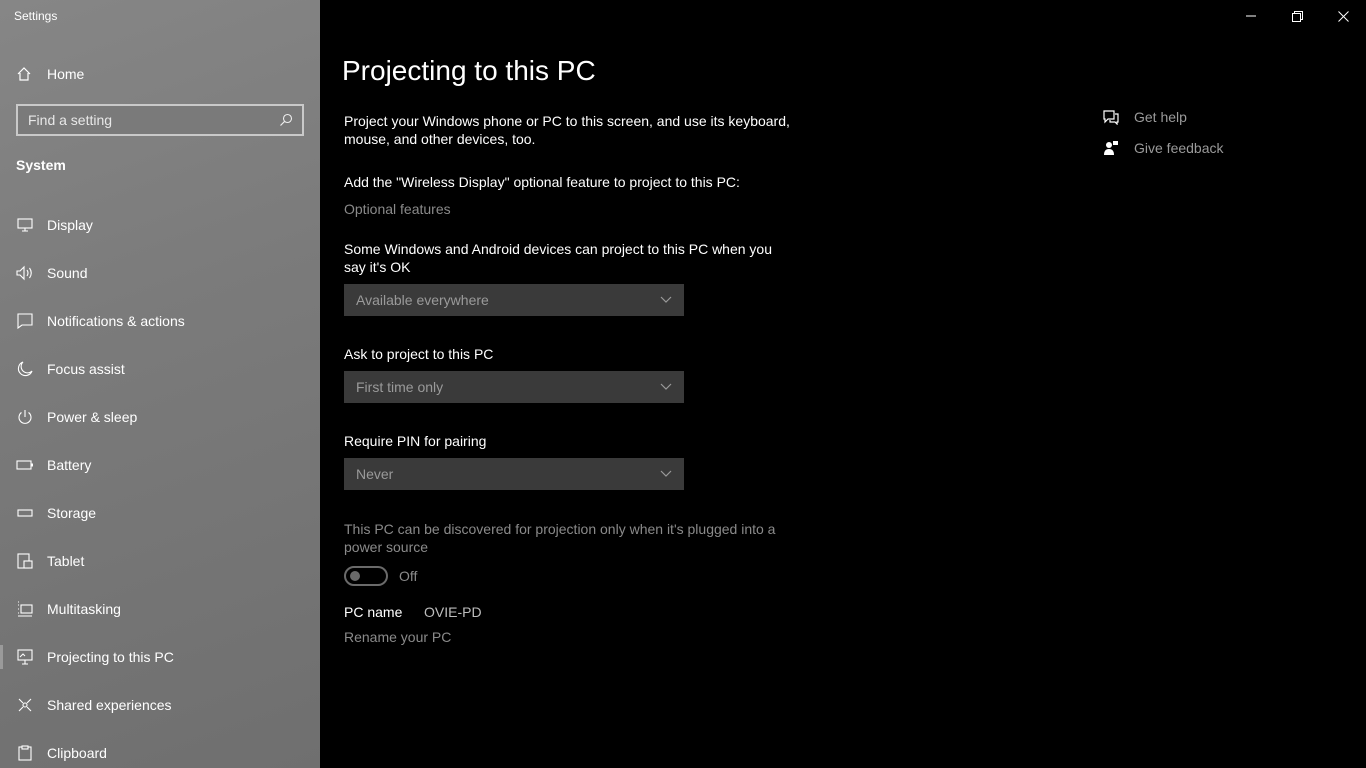 The image size is (1366, 768). What do you see at coordinates (25, 609) in the screenshot?
I see `multitasking-icon` at bounding box center [25, 609].